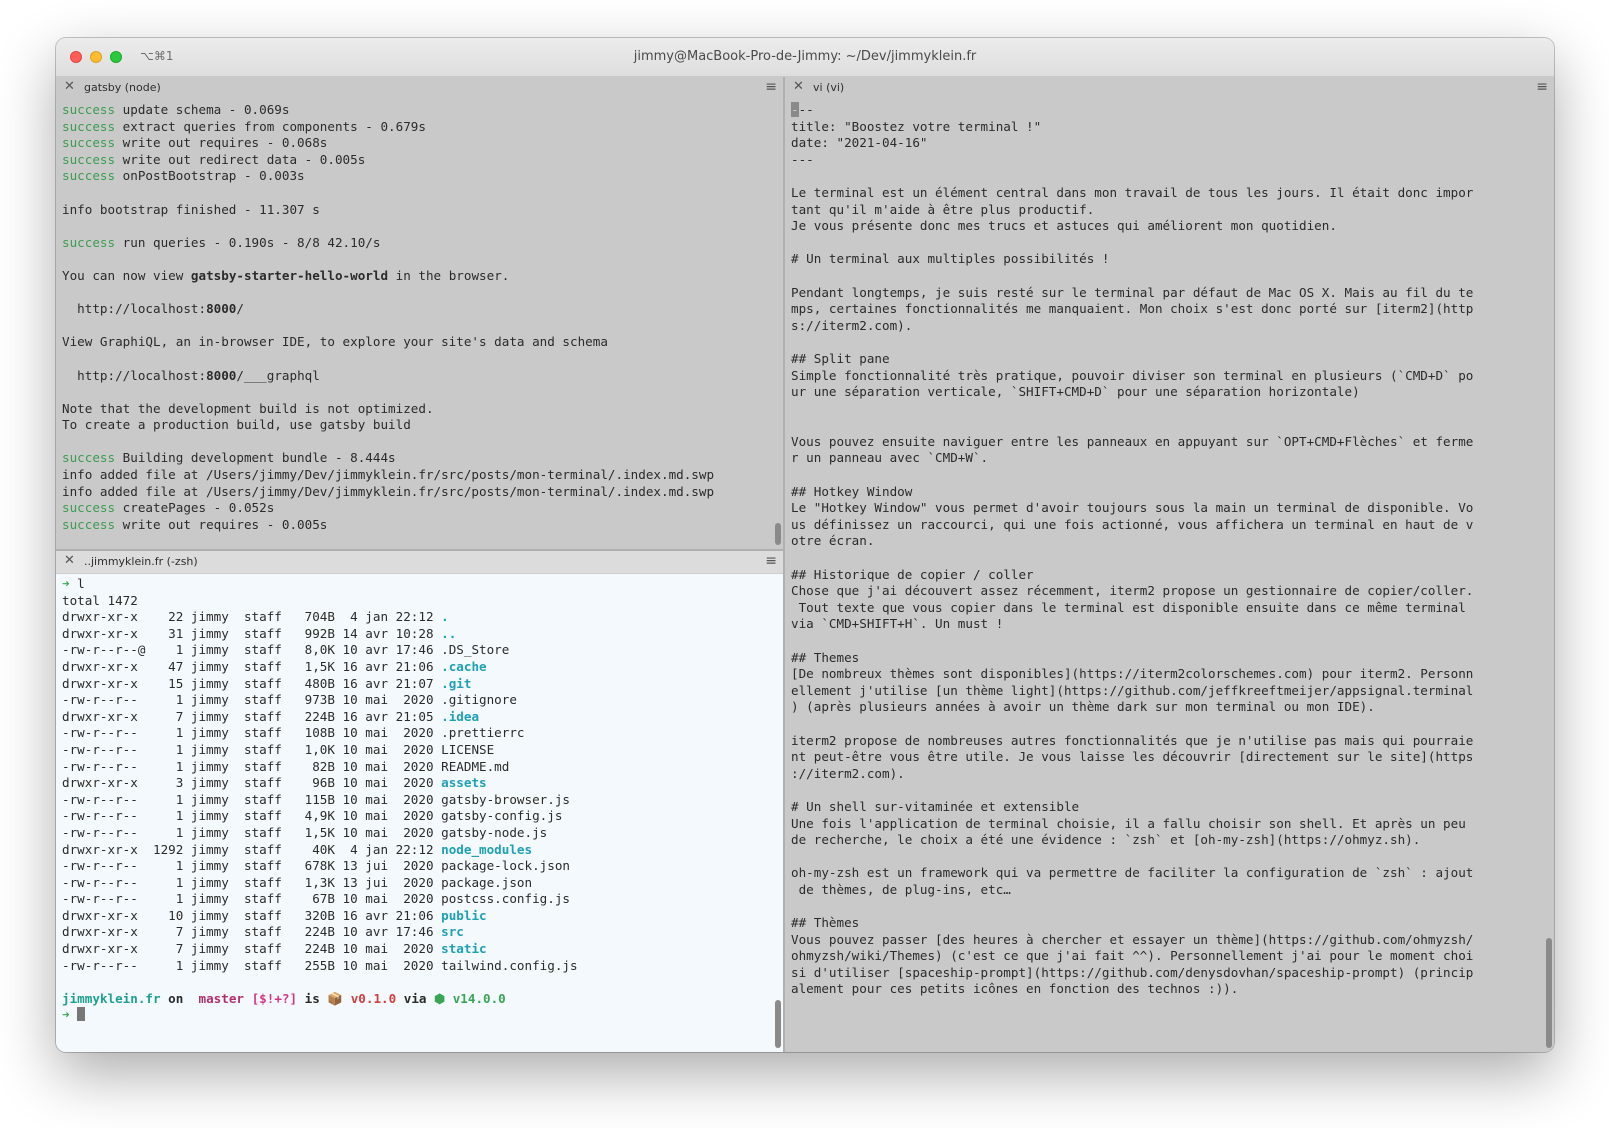 This screenshot has height=1128, width=1609. I want to click on file-name: .prettierrc, so click(483, 733).